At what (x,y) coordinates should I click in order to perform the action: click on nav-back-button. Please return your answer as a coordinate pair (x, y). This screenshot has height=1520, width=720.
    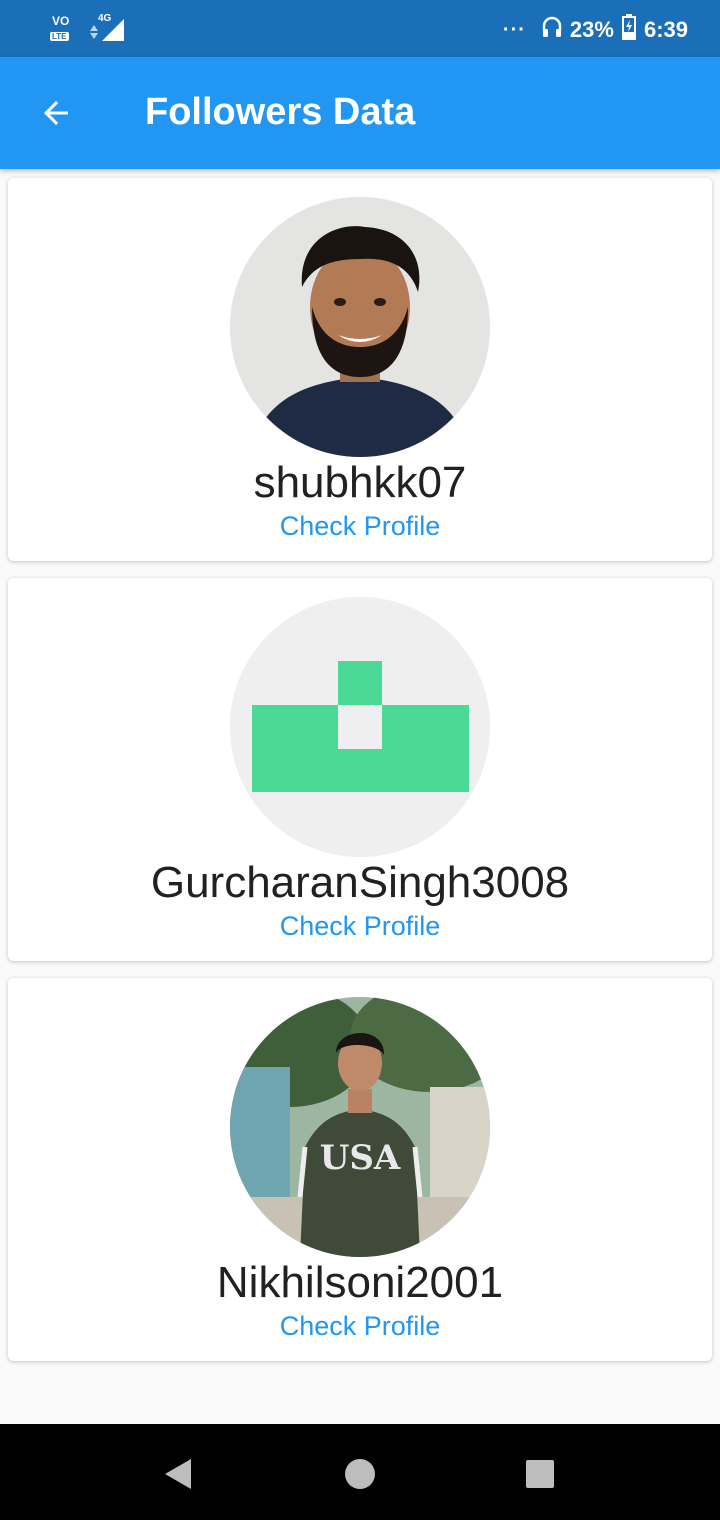
    Looking at the image, I should click on (178, 1474).